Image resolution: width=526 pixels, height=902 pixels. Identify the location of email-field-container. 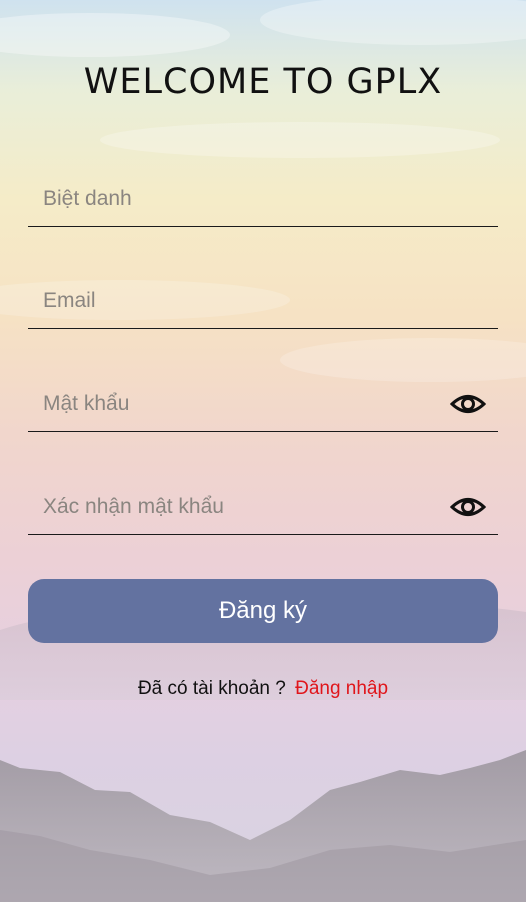
(263, 299).